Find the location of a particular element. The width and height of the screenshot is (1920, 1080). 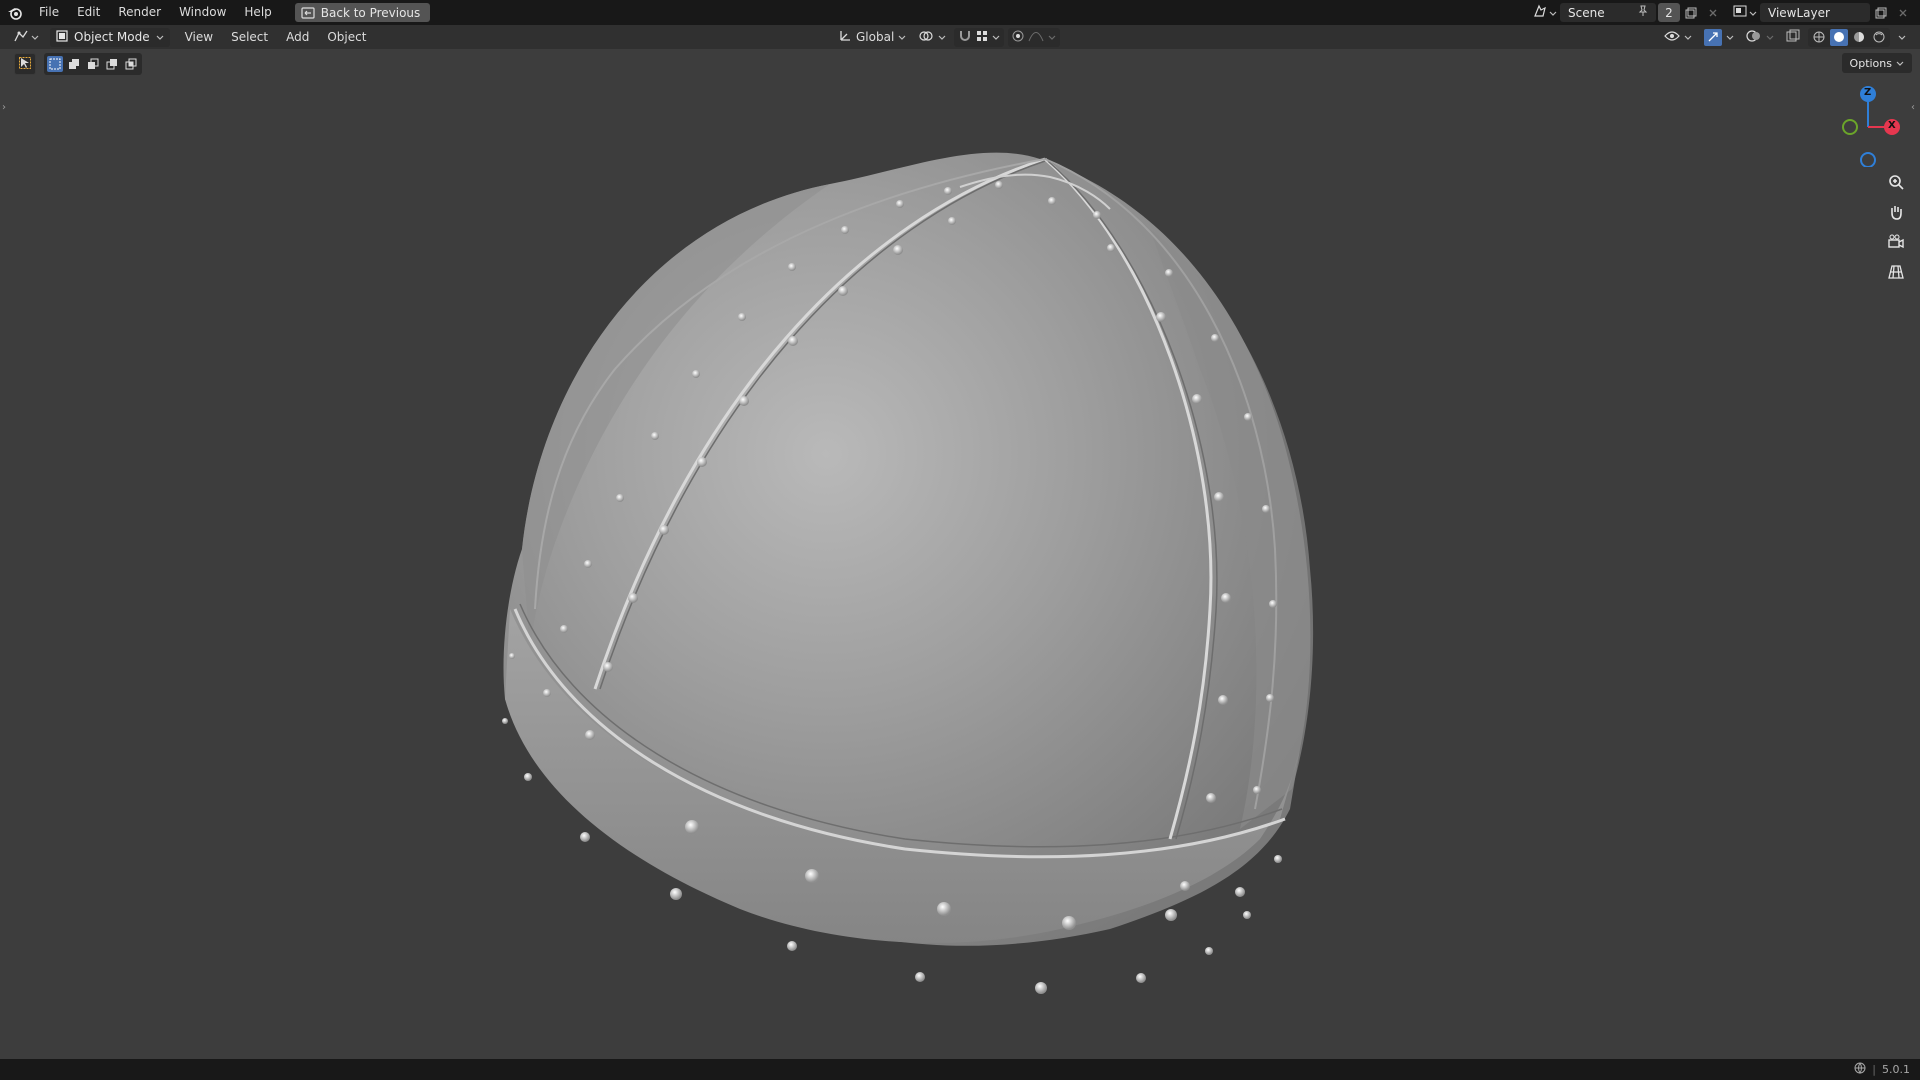

scene-browse-button is located at coordinates (1545, 12).